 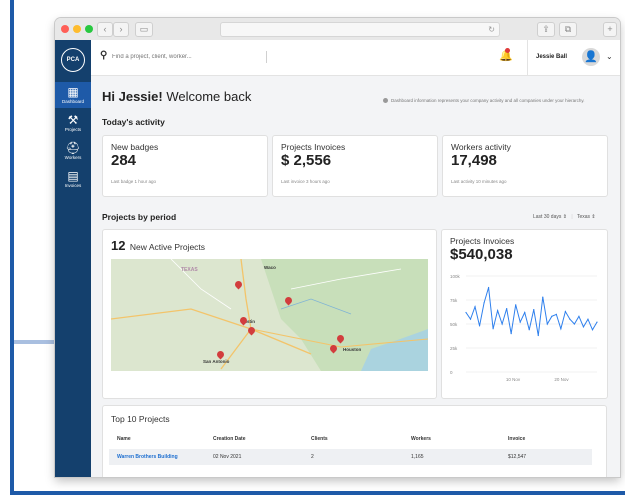 What do you see at coordinates (507, 50) in the screenshot?
I see `notification-badge` at bounding box center [507, 50].